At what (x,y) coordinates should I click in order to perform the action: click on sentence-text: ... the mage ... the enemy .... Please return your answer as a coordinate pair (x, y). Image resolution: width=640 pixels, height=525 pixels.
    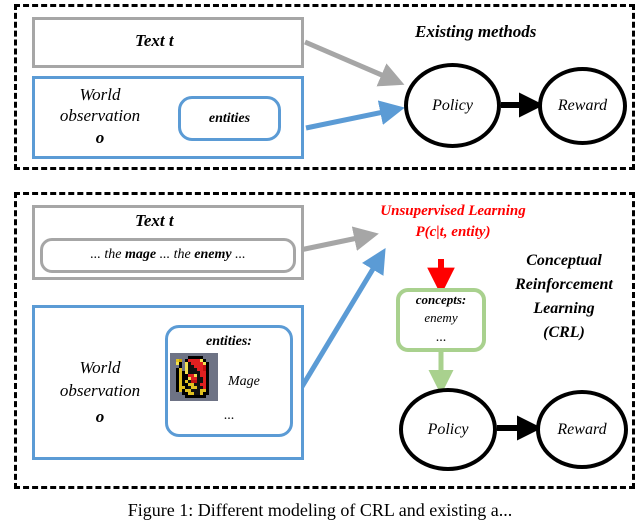
    Looking at the image, I should click on (168, 255).